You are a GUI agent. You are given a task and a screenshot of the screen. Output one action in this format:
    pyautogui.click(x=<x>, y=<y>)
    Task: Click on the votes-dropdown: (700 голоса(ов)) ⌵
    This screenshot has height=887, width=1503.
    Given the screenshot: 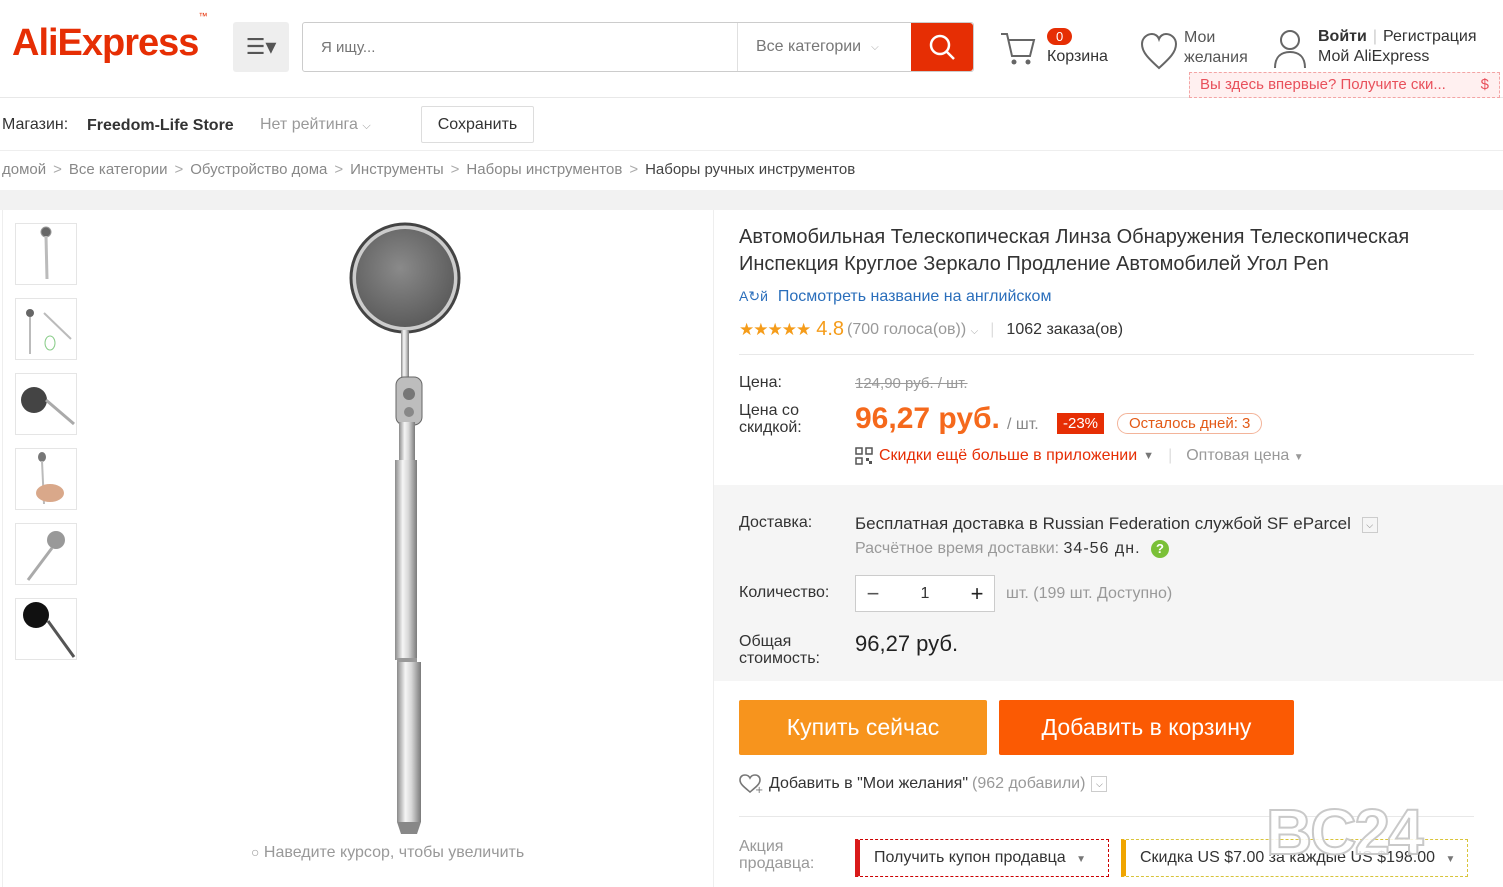 What is the action you would take?
    pyautogui.click(x=912, y=330)
    